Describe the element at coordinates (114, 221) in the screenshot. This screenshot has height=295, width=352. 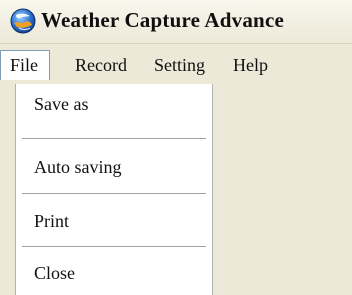
I see `menu-item-print: Print` at that location.